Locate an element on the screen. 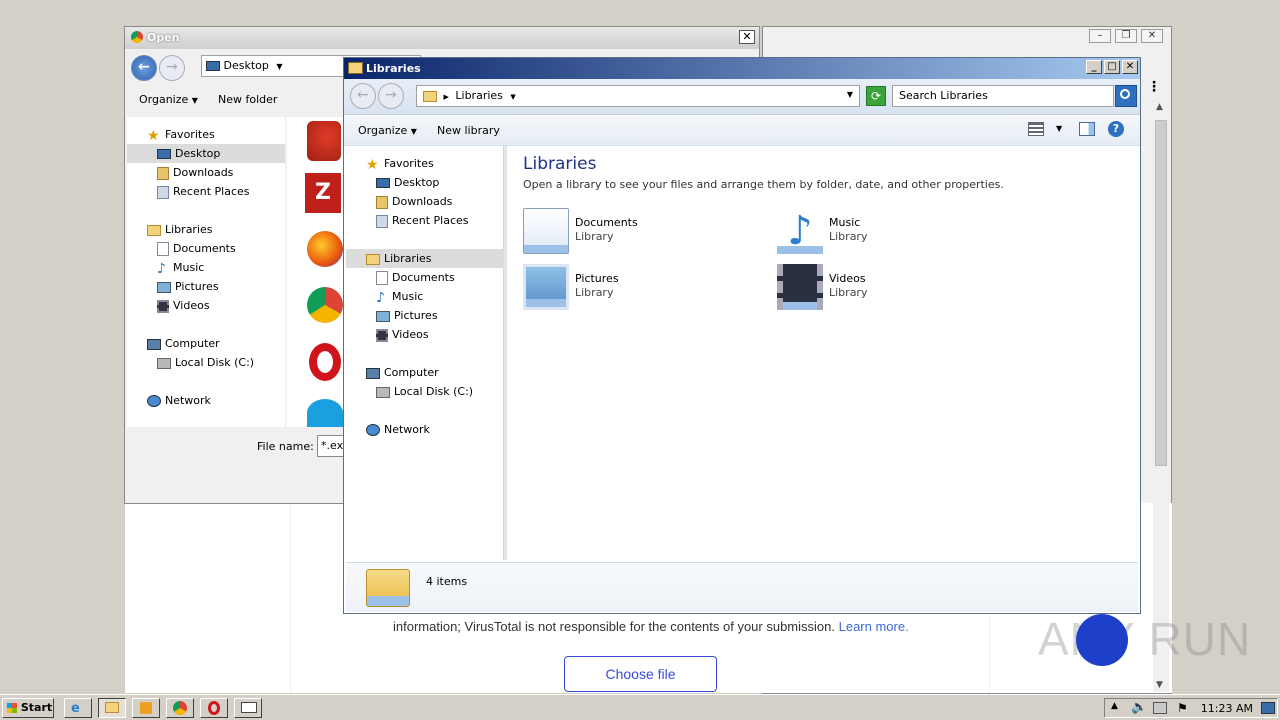 Image resolution: width=1280 pixels, height=720 pixels. libraries-window-title: Libraries is located at coordinates (393, 68).